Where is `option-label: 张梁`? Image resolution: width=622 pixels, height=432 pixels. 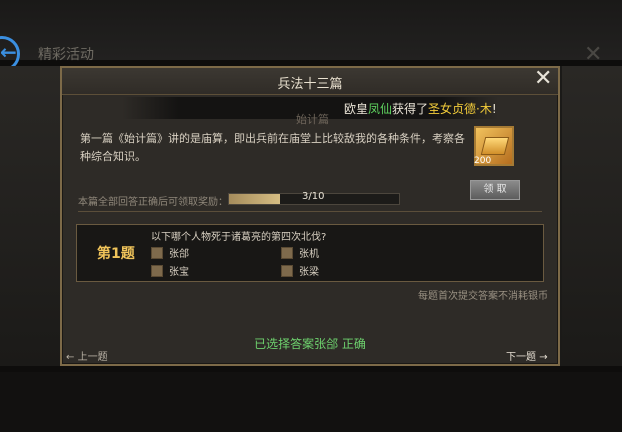
option-label: 张梁 is located at coordinates (309, 272).